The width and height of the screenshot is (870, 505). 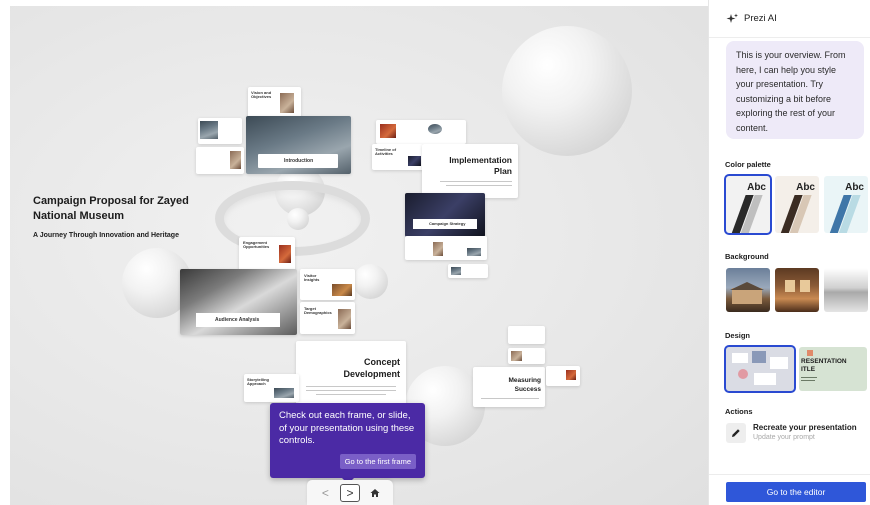 What do you see at coordinates (274, 103) in the screenshot?
I see `frame-vision: Vision and Objectives` at bounding box center [274, 103].